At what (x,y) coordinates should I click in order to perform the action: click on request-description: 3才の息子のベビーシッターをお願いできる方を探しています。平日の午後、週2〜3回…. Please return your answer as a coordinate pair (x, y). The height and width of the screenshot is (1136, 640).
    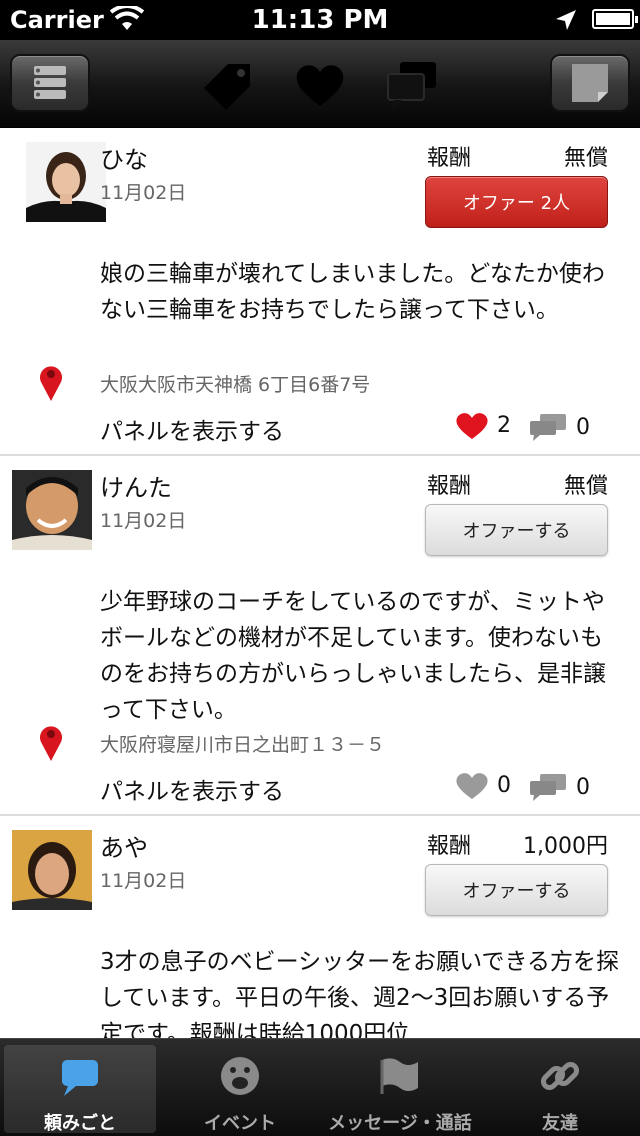
    Looking at the image, I should click on (360, 993).